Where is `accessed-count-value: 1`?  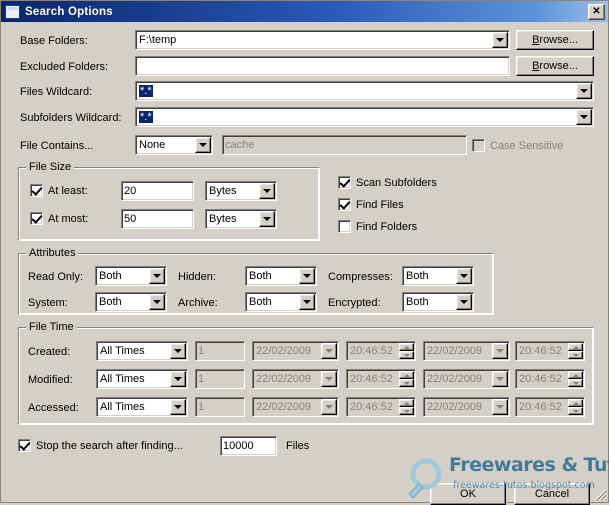 accessed-count-value: 1 is located at coordinates (201, 407).